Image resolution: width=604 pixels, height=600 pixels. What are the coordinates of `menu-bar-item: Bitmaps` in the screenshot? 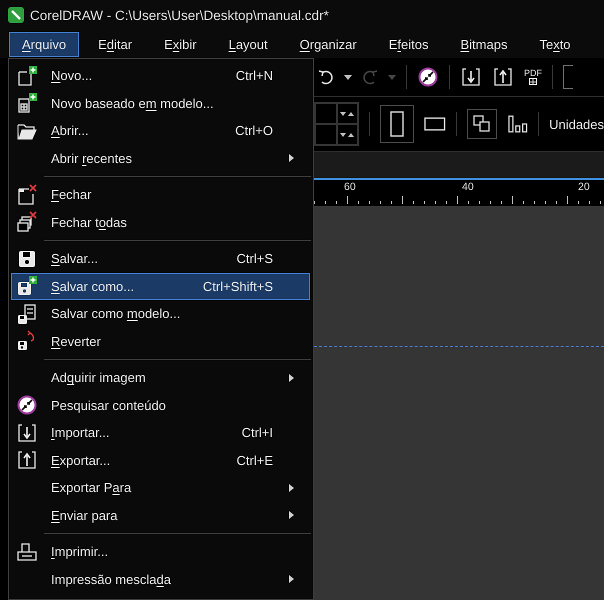 It's located at (483, 44).